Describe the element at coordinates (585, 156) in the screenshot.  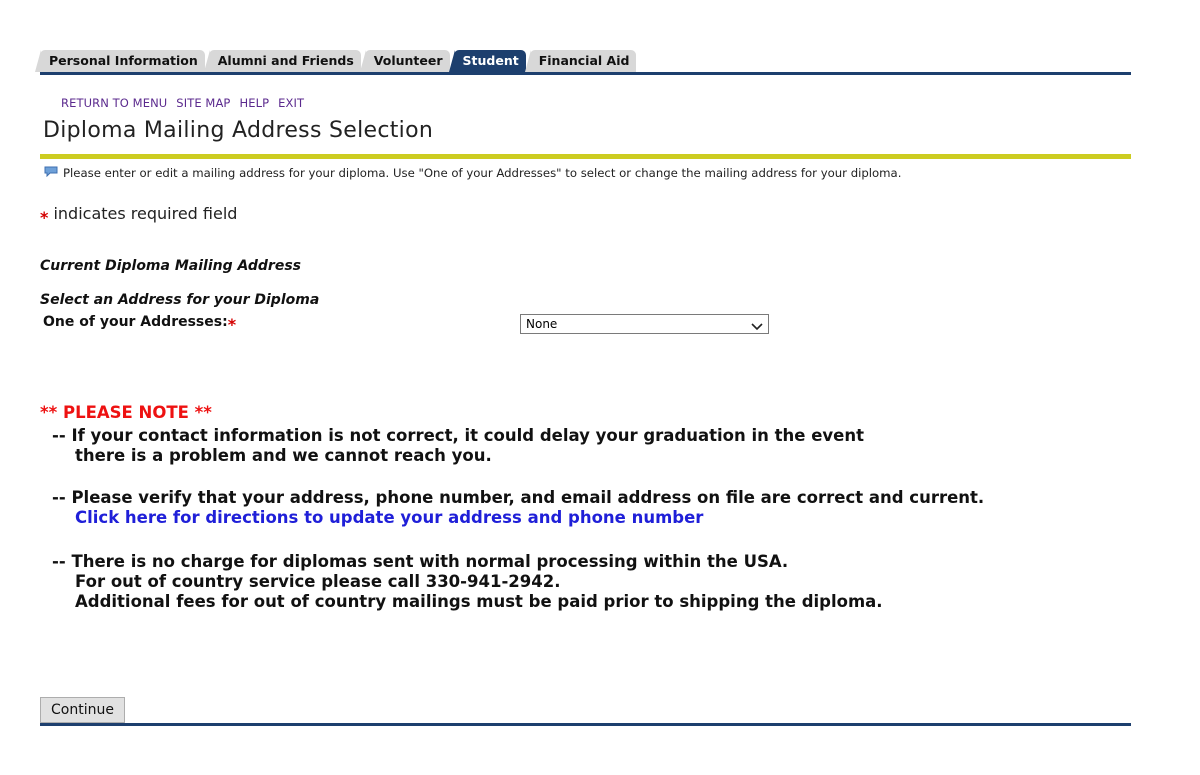
I see `title-divider` at that location.